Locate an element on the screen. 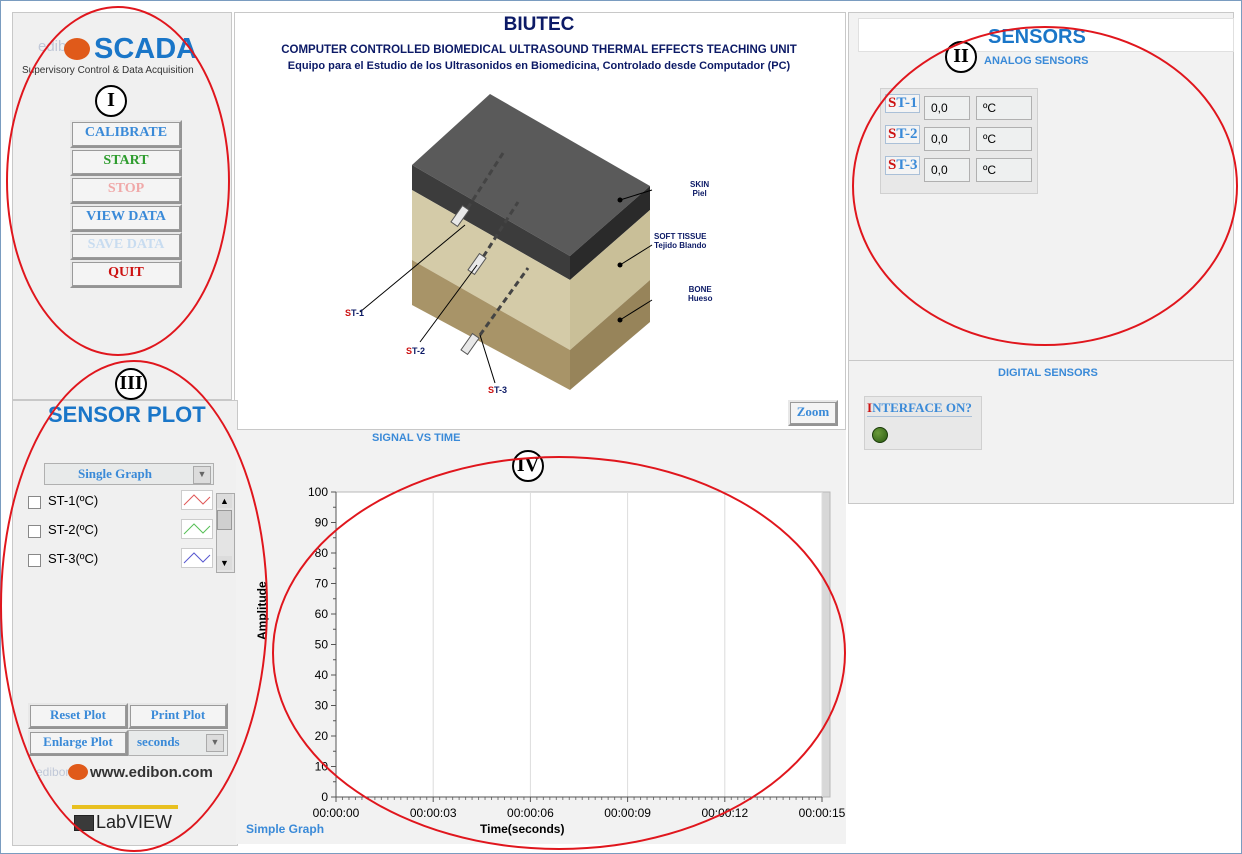 The image size is (1242, 854). st1-diagram-suffix: T-1 is located at coordinates (358, 313).